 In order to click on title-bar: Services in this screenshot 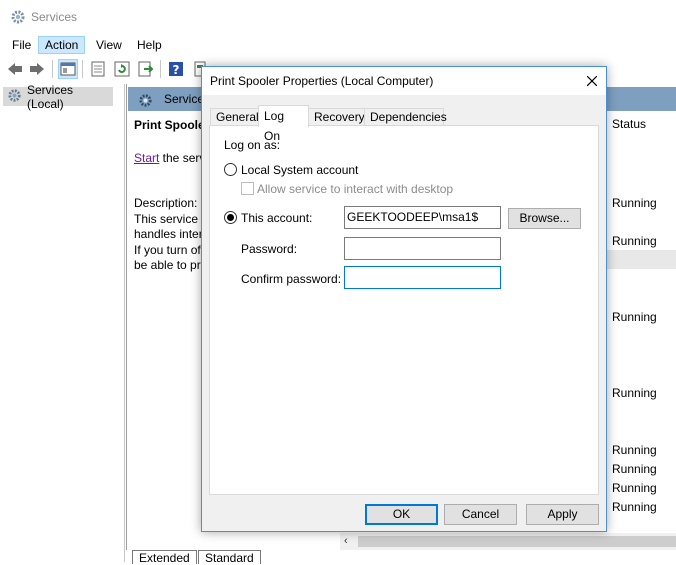, I will do `click(338, 16)`.